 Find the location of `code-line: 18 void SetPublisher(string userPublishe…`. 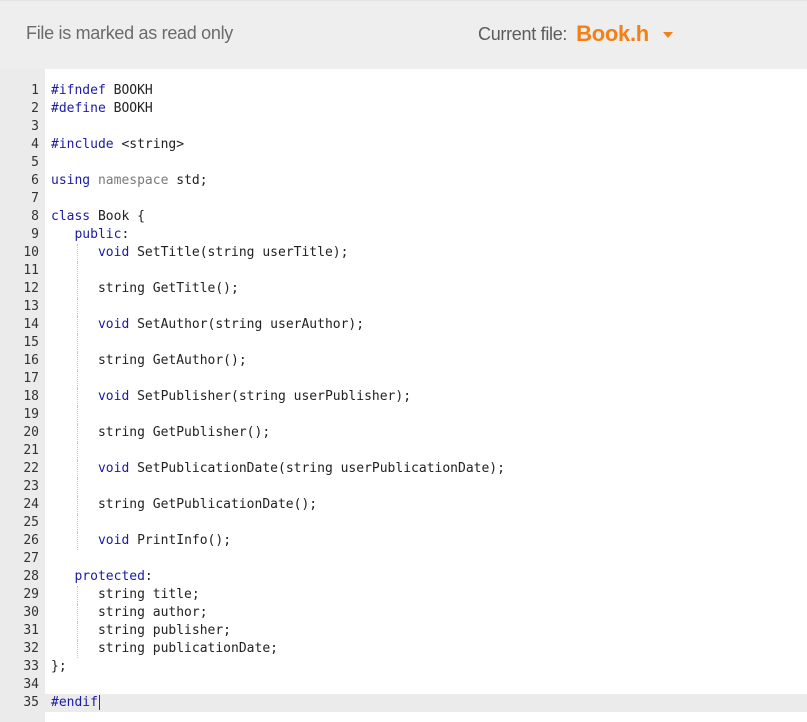

code-line: 18 void SetPublisher(string userPublishe… is located at coordinates (403, 397).